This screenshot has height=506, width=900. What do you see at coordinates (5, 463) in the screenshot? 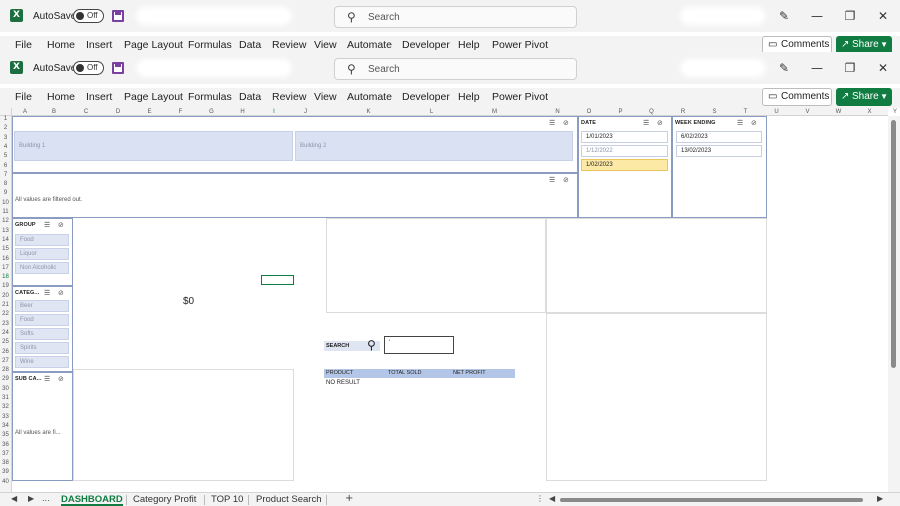
I see `row-header-38: 38` at bounding box center [5, 463].